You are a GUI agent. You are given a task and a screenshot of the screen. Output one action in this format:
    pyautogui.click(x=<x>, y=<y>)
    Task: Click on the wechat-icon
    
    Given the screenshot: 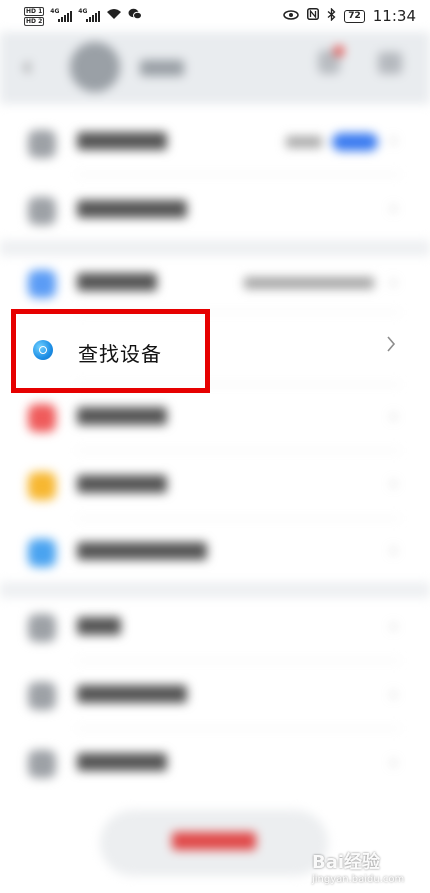 What is the action you would take?
    pyautogui.click(x=135, y=16)
    